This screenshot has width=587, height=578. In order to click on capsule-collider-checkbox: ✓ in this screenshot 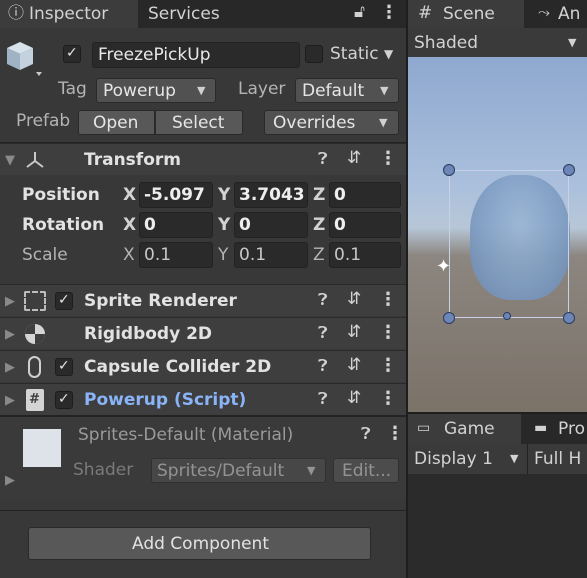, I will do `click(64, 367)`.